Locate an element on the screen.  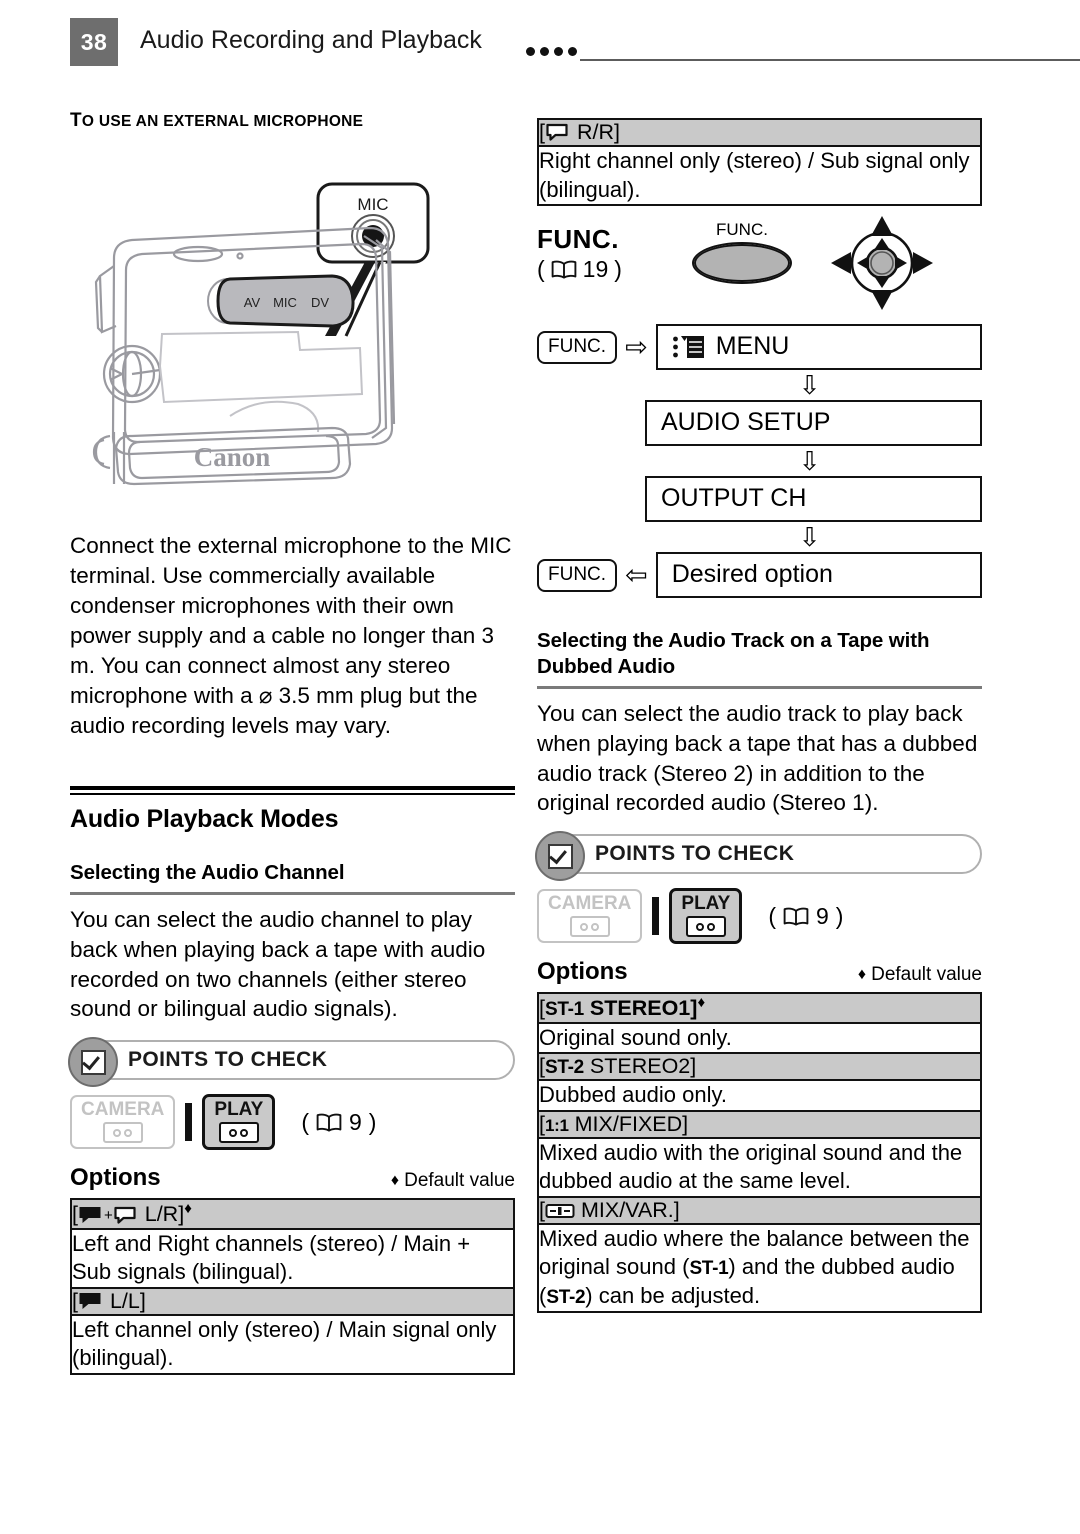
option-key-rr: [ R/R] is located at coordinates (759, 132).